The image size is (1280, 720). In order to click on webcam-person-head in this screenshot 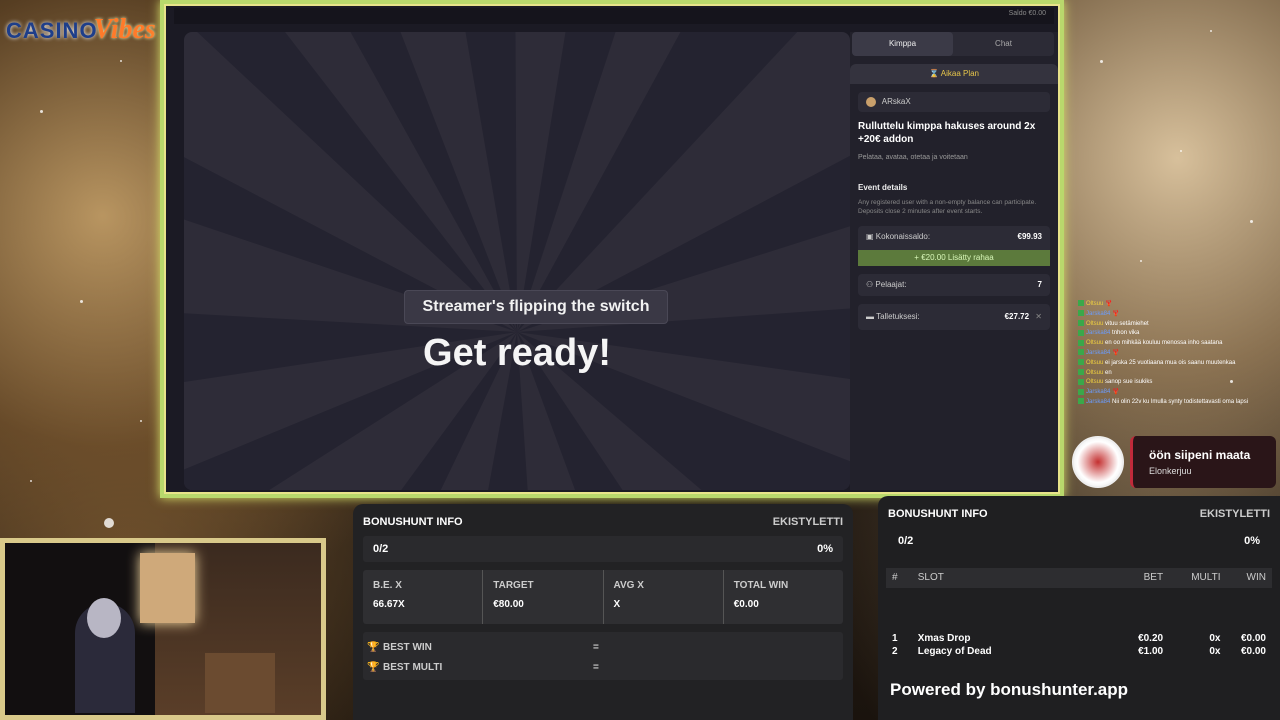, I will do `click(104, 618)`.